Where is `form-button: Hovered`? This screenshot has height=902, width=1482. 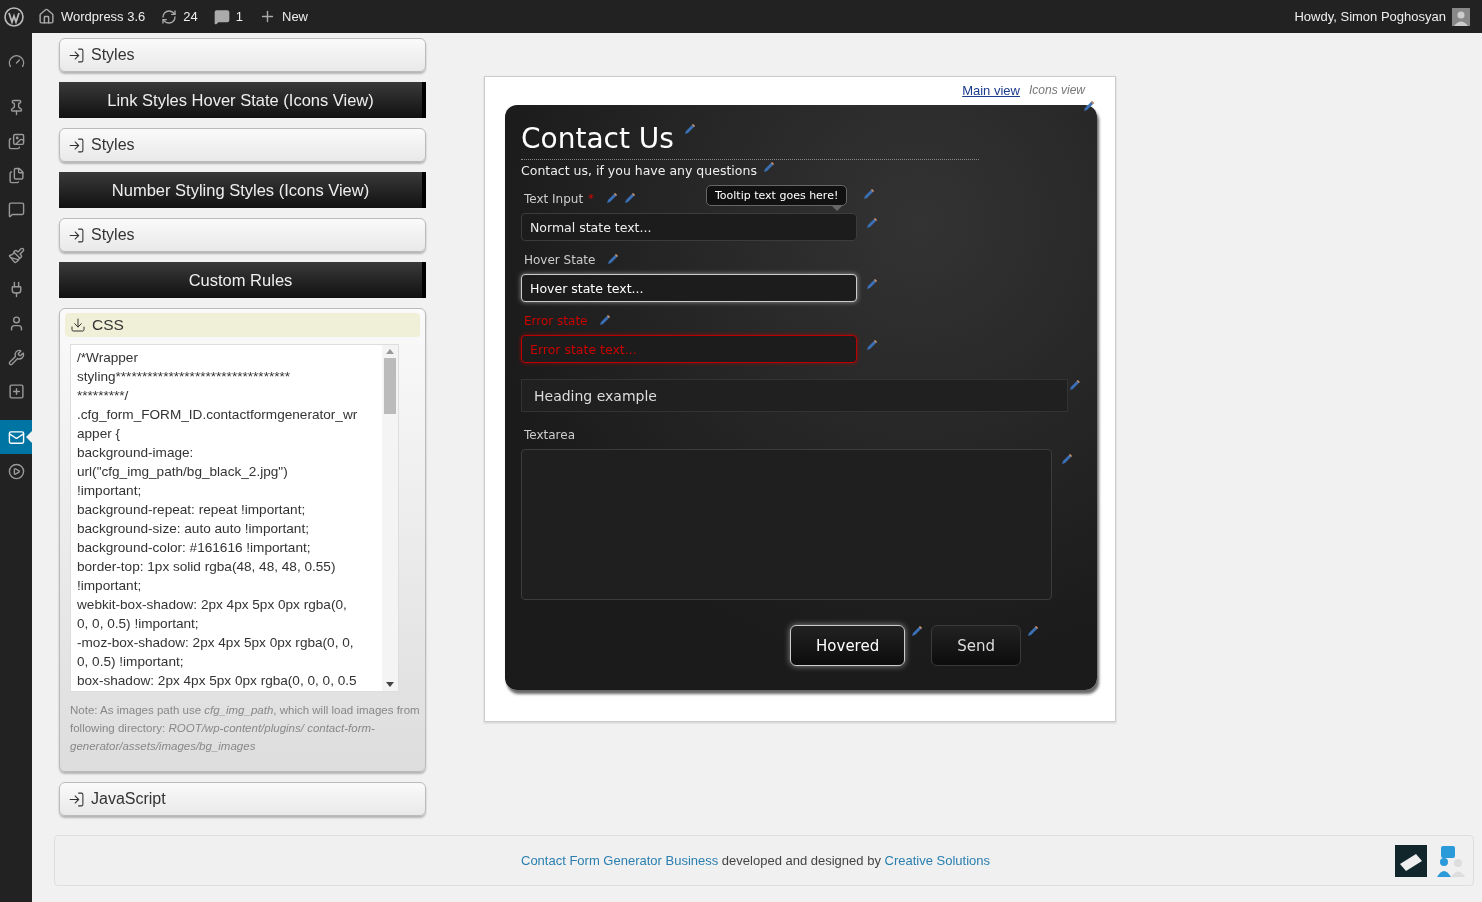
form-button: Hovered is located at coordinates (848, 645).